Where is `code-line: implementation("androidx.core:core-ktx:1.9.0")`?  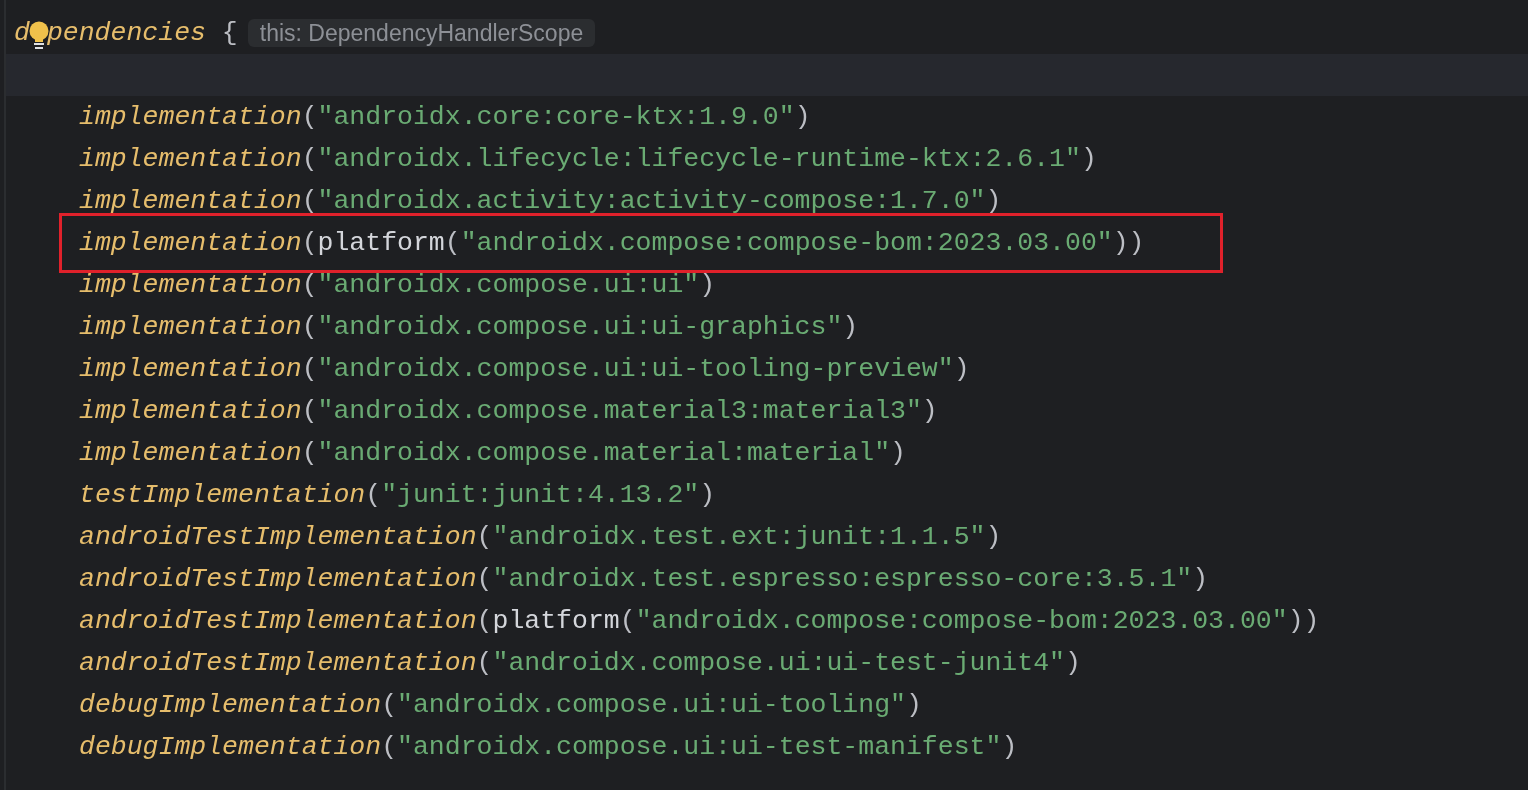 code-line: implementation("androidx.core:core-ktx:1.9.0") is located at coordinates (445, 117).